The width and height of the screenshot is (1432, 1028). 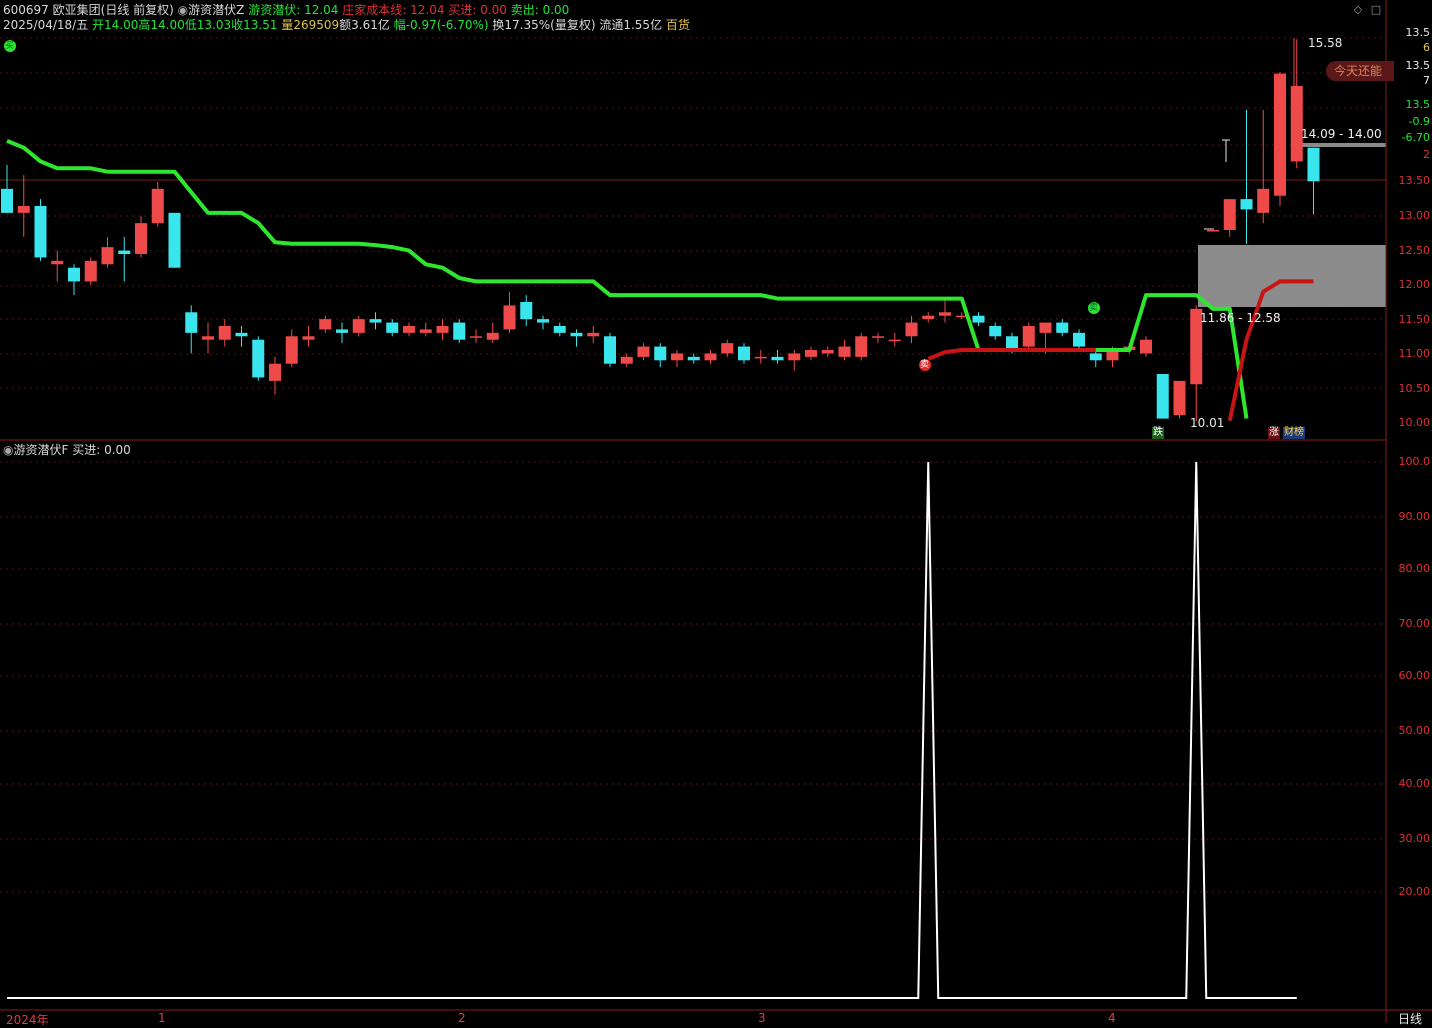 What do you see at coordinates (40, 450) in the screenshot?
I see `lower-panel-title: 游资潜伏F` at bounding box center [40, 450].